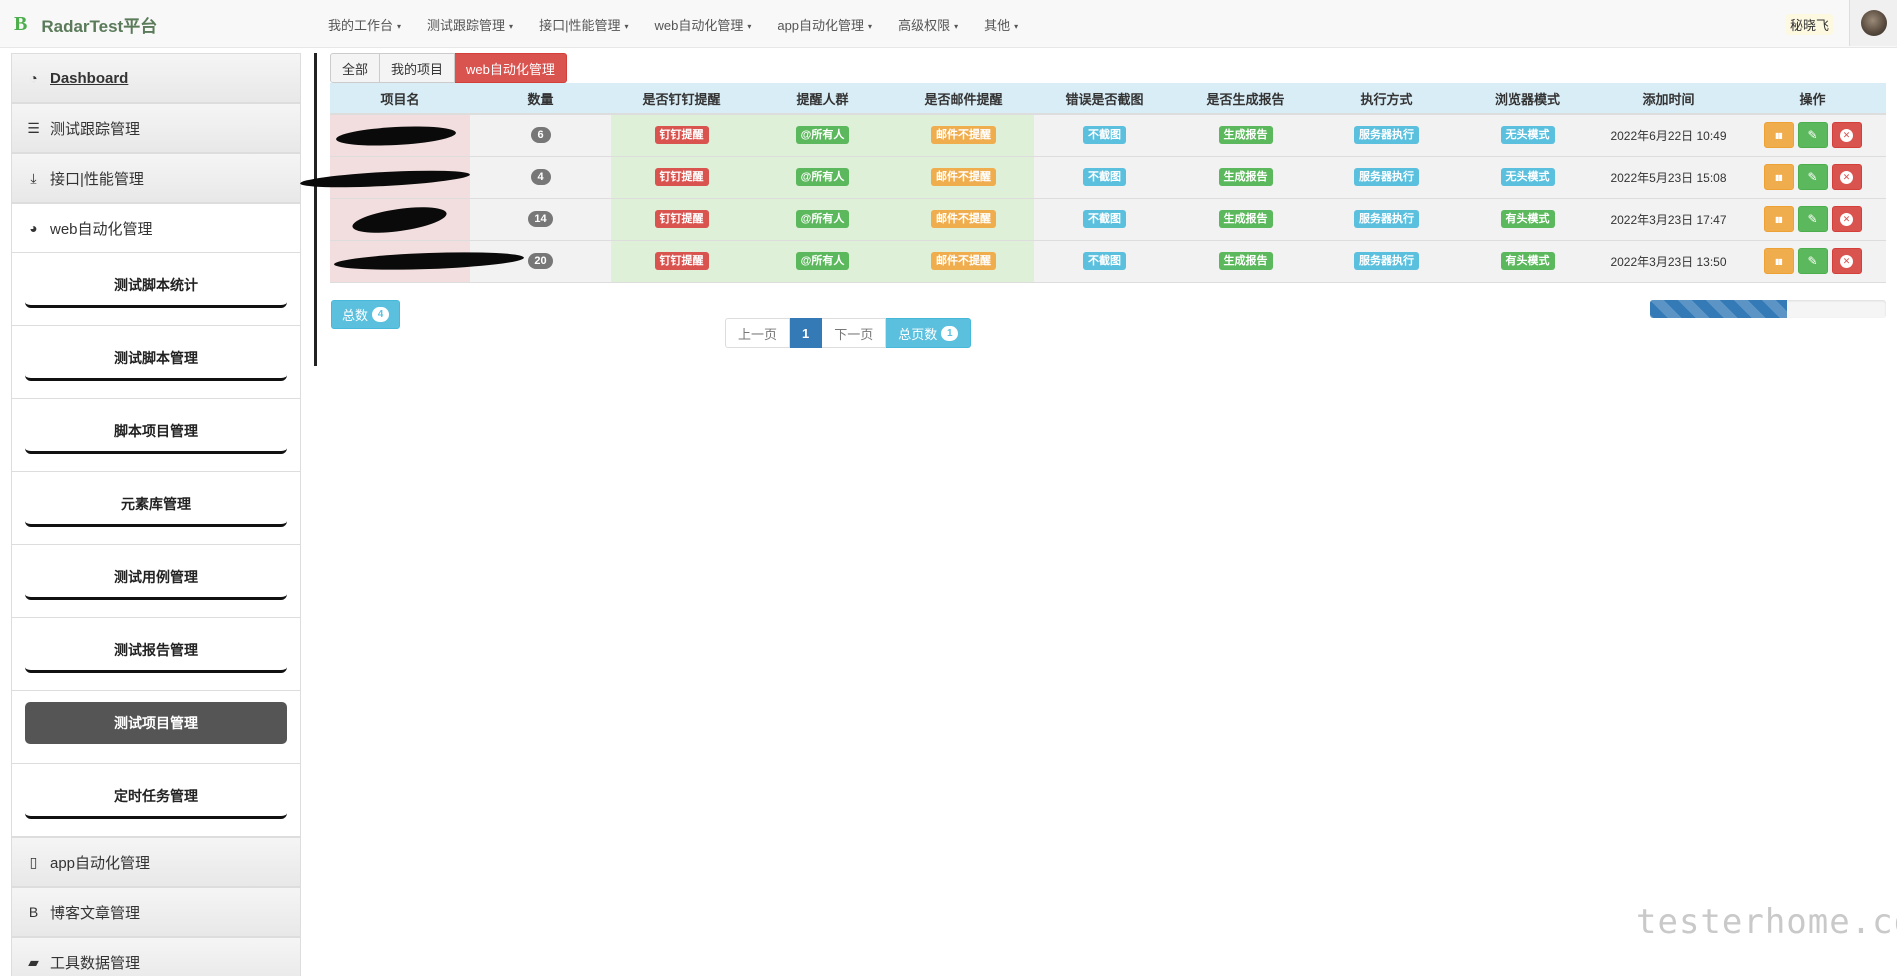 The width and height of the screenshot is (1897, 976). I want to click on sidebar-item-label: 博客文章管理, so click(95, 913).